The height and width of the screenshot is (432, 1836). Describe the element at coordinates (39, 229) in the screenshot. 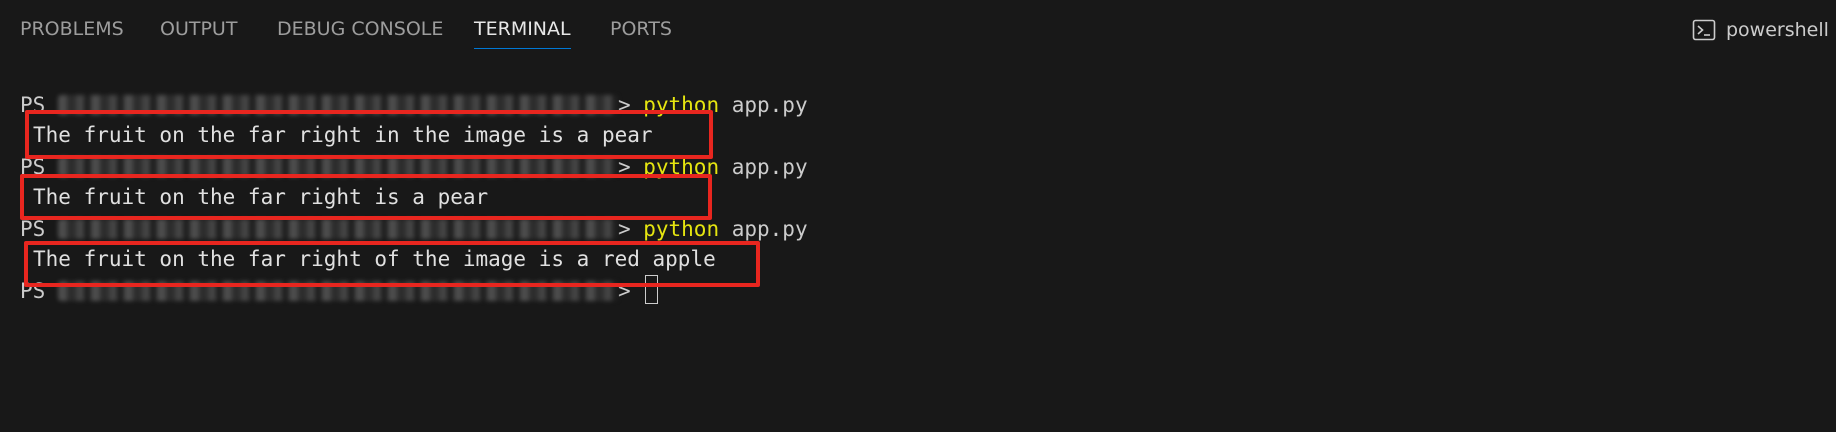

I see `prompt-prefix: PS` at that location.